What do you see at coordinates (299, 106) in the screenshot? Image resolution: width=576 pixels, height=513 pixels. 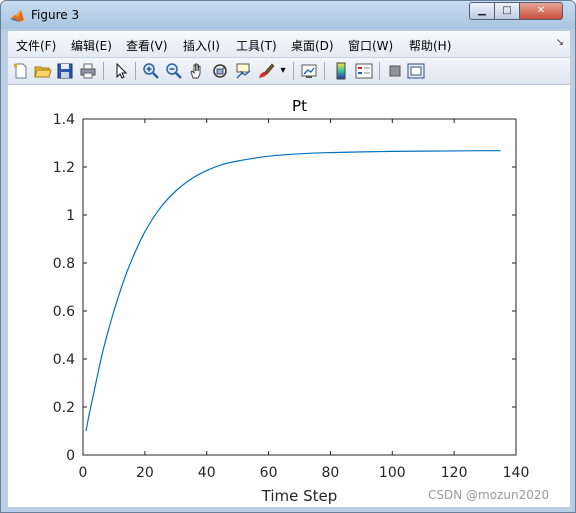 I see `chart-title: Pt` at bounding box center [299, 106].